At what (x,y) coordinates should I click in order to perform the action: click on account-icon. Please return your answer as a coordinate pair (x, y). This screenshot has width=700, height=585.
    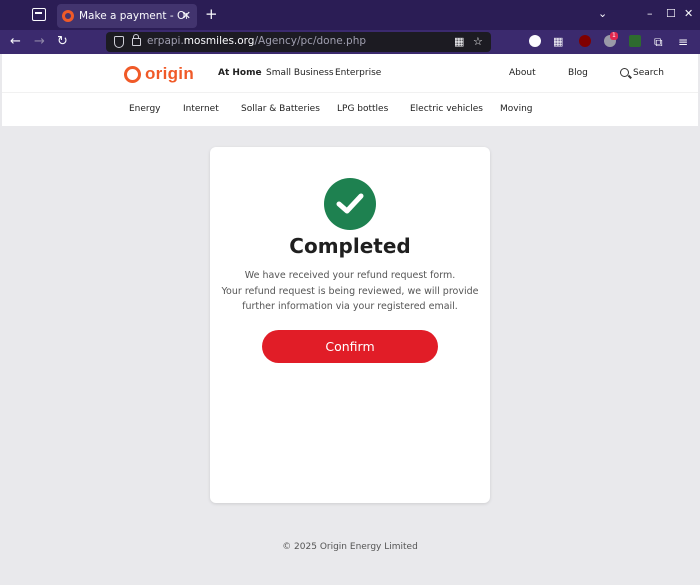
    Looking at the image, I should click on (535, 41).